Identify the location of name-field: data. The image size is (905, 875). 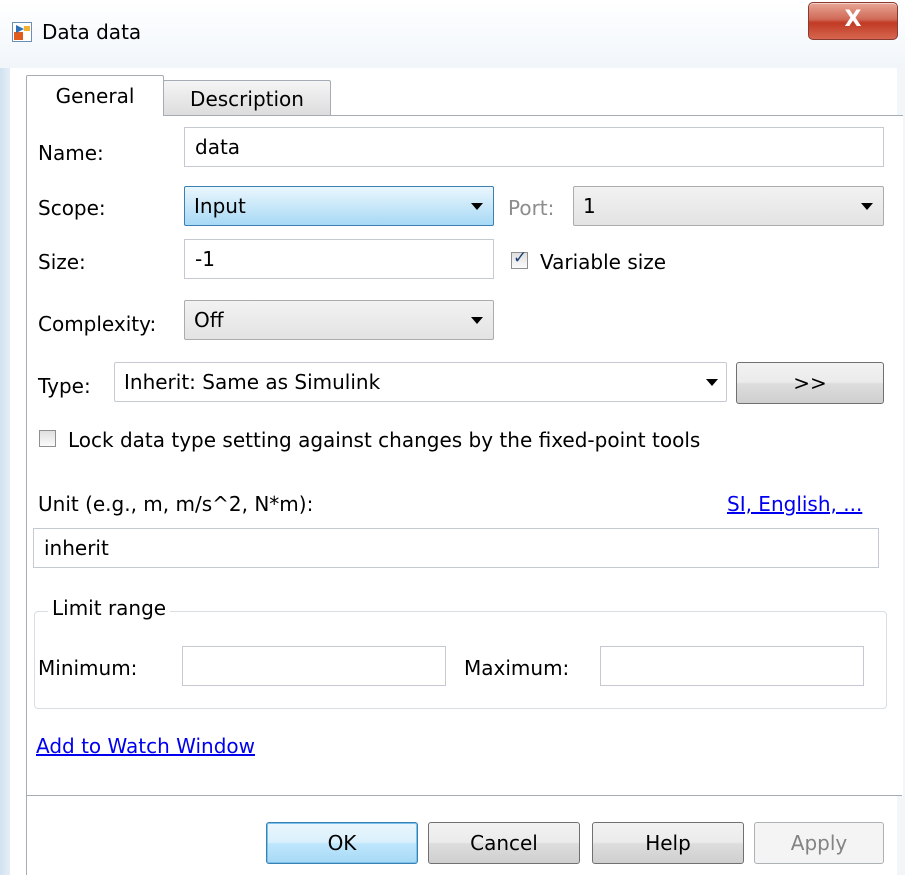
(534, 147).